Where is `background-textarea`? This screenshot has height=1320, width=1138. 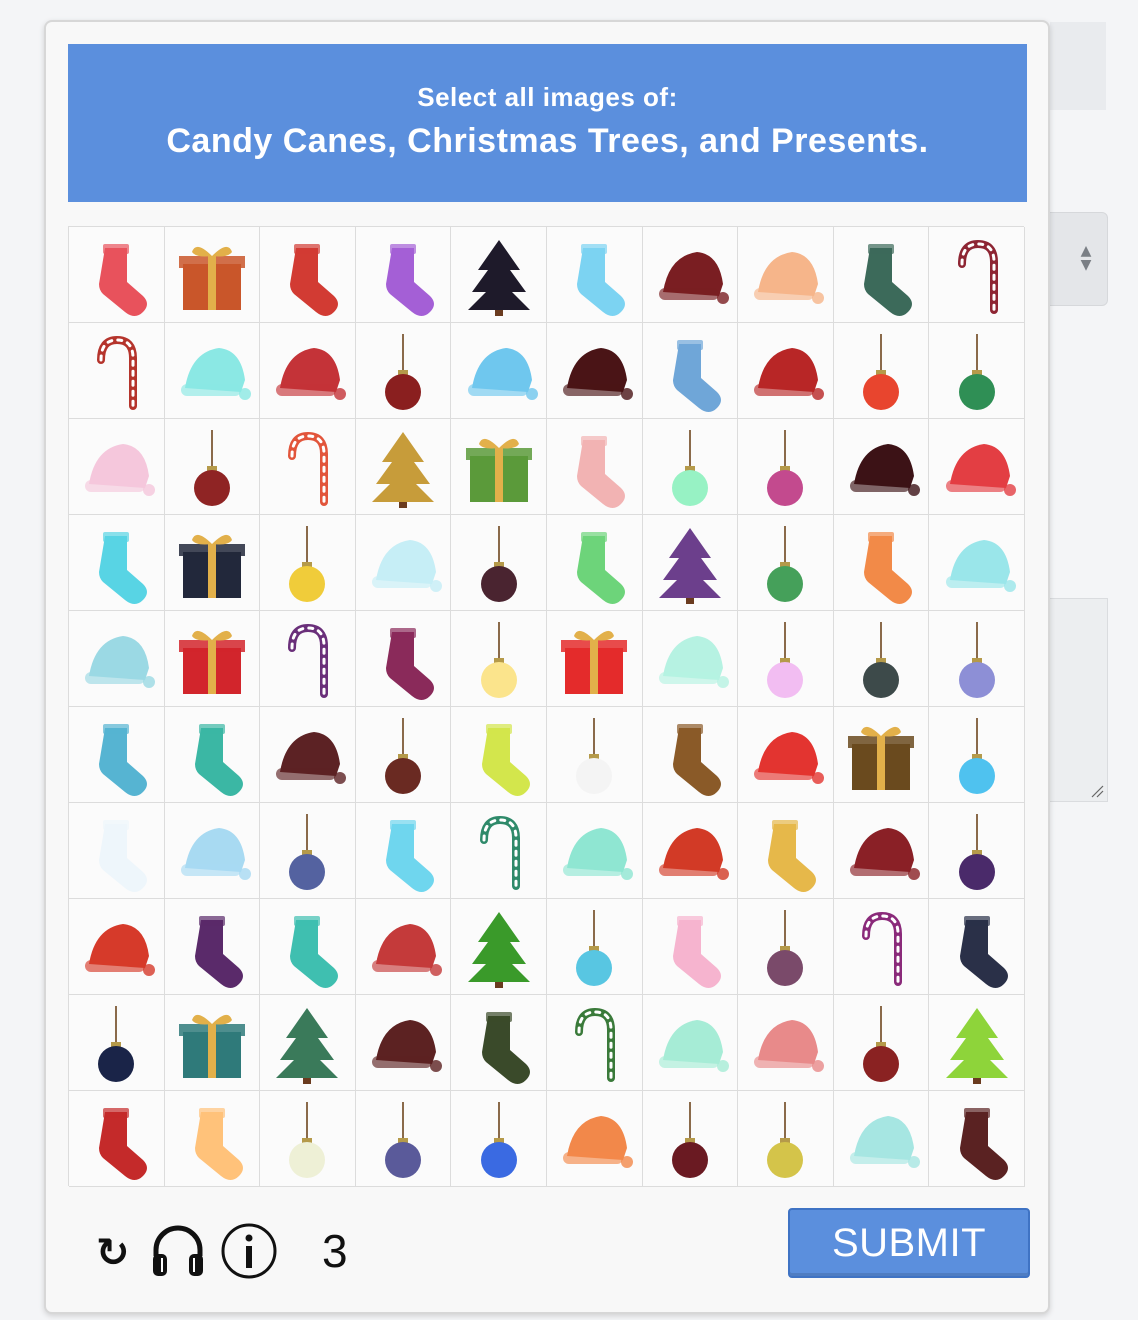 background-textarea is located at coordinates (1077, 700).